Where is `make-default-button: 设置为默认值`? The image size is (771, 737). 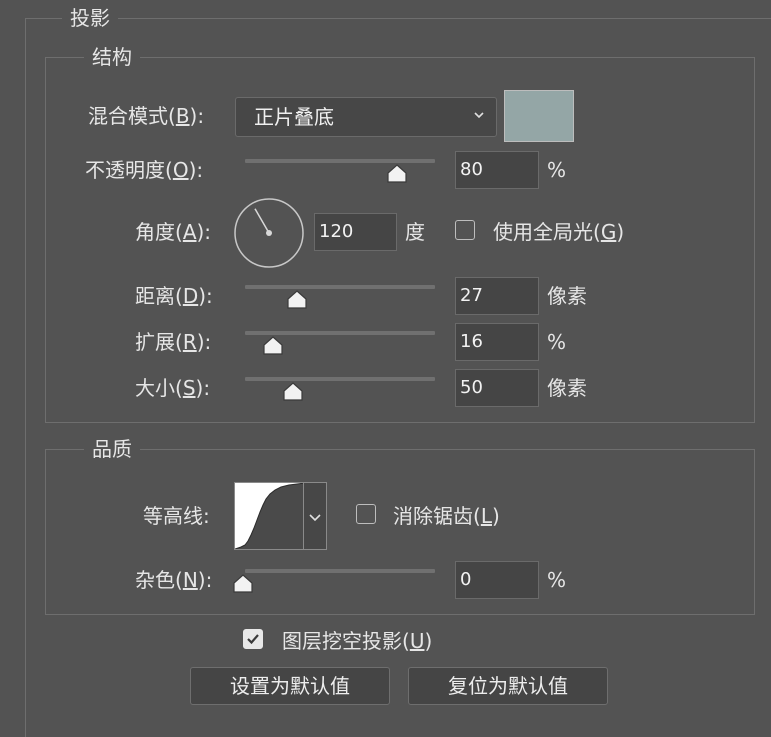
make-default-button: 设置为默认值 is located at coordinates (290, 686).